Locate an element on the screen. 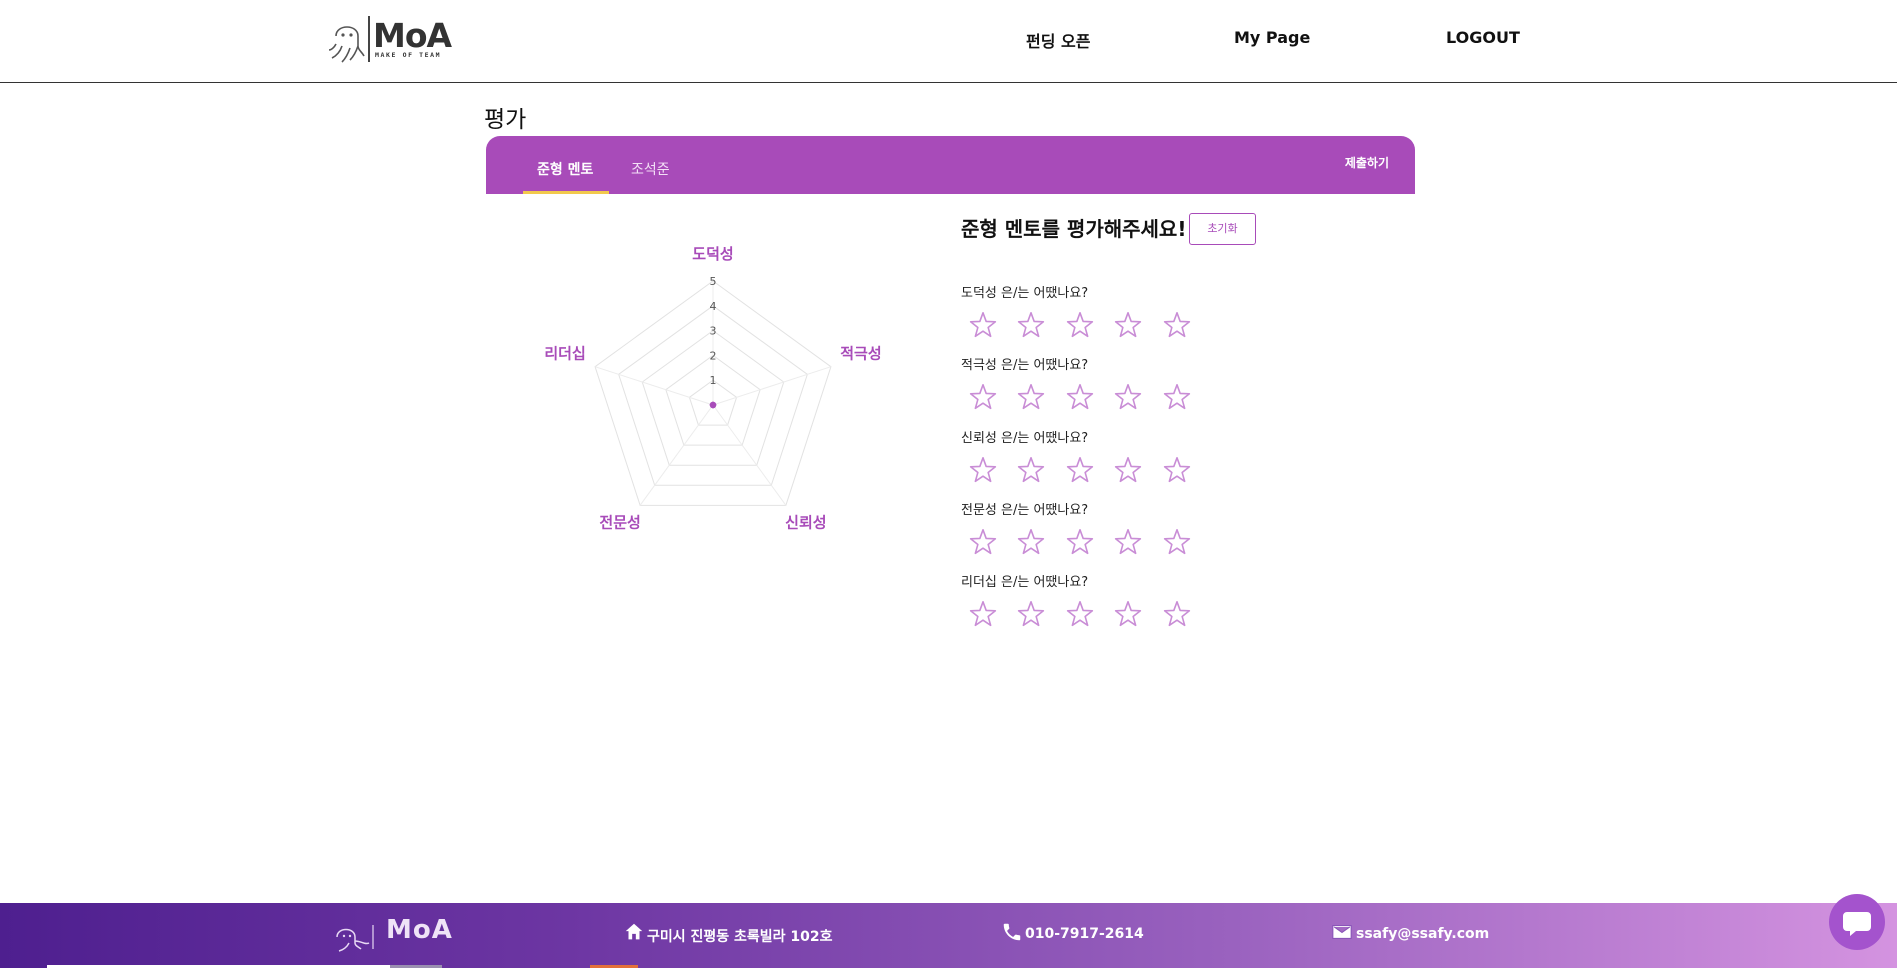 The image size is (1897, 968). ghost-octopus-icon is located at coordinates (346, 44).